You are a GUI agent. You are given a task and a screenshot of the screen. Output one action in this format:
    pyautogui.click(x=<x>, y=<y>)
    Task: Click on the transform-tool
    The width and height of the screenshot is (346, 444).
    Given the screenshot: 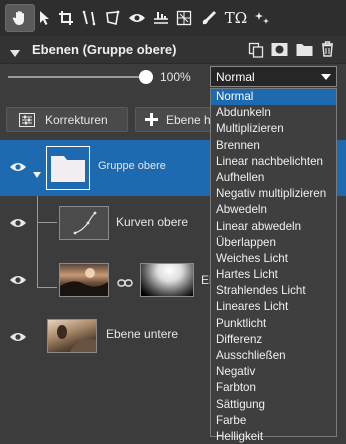 What is the action you would take?
    pyautogui.click(x=89, y=18)
    